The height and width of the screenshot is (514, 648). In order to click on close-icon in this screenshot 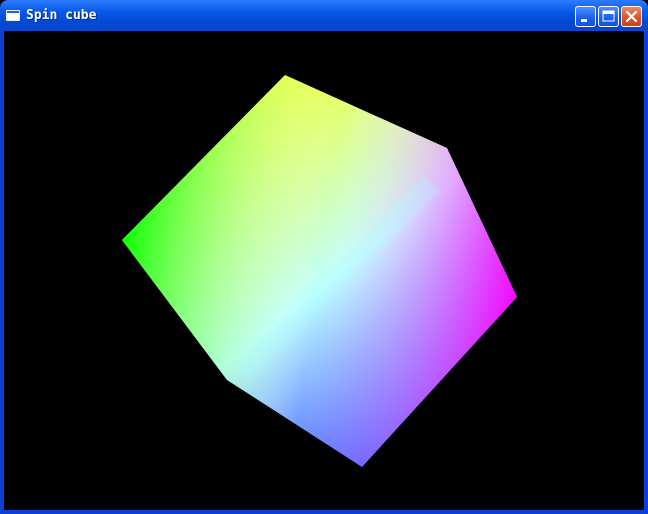, I will do `click(631, 16)`.